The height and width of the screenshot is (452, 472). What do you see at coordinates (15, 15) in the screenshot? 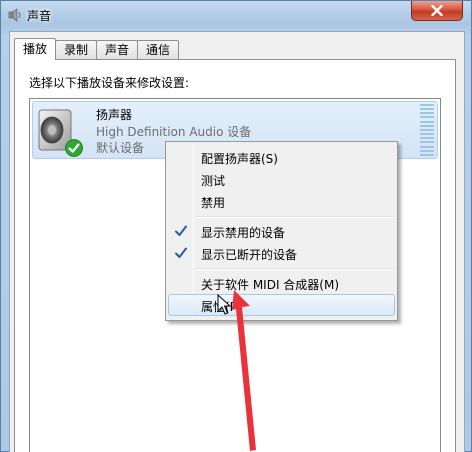
I see `sound-app-icon` at bounding box center [15, 15].